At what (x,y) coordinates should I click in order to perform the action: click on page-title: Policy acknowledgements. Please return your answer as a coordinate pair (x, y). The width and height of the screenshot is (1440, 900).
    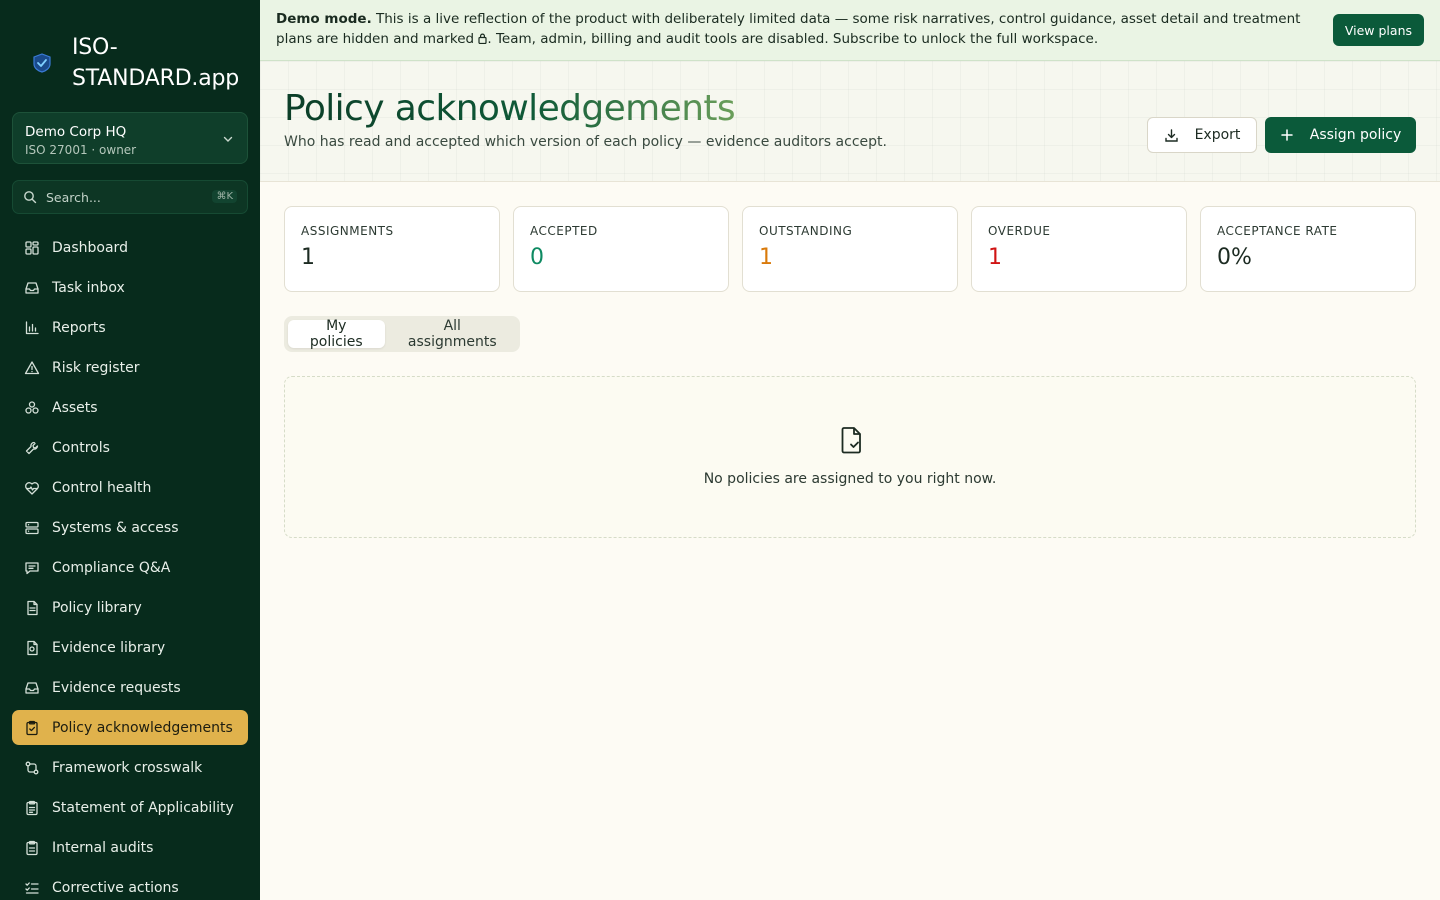
    Looking at the image, I should click on (510, 108).